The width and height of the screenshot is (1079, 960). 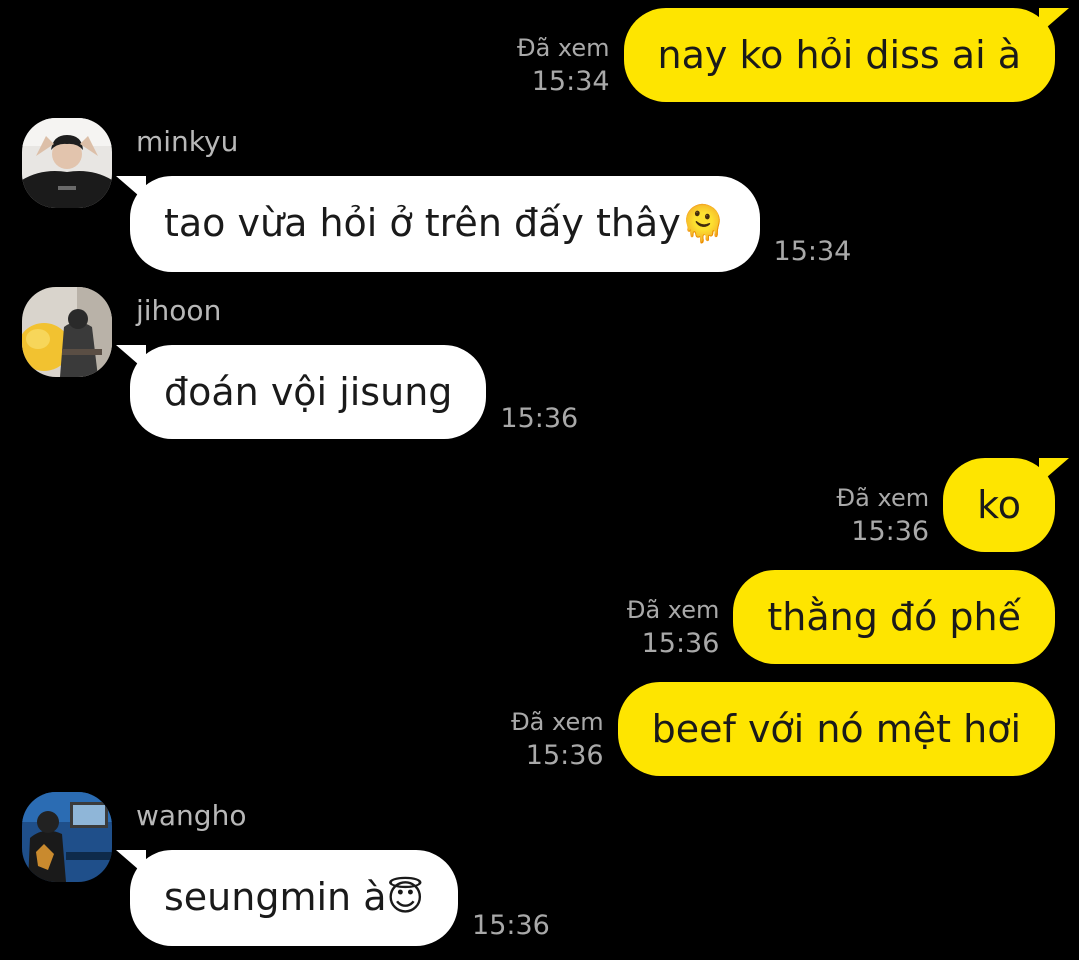 I want to click on message-bubble: seungmin à😇, so click(x=287, y=898).